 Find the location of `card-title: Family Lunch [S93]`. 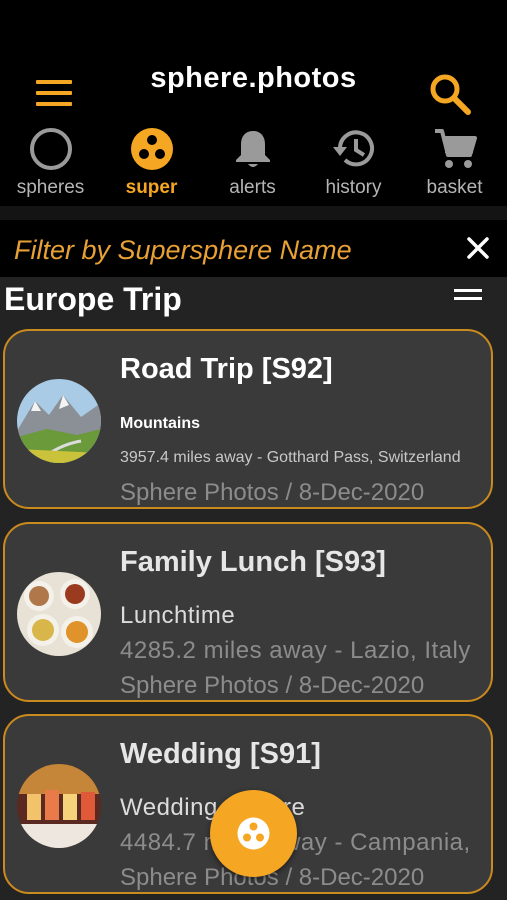

card-title: Family Lunch [S93] is located at coordinates (253, 562).